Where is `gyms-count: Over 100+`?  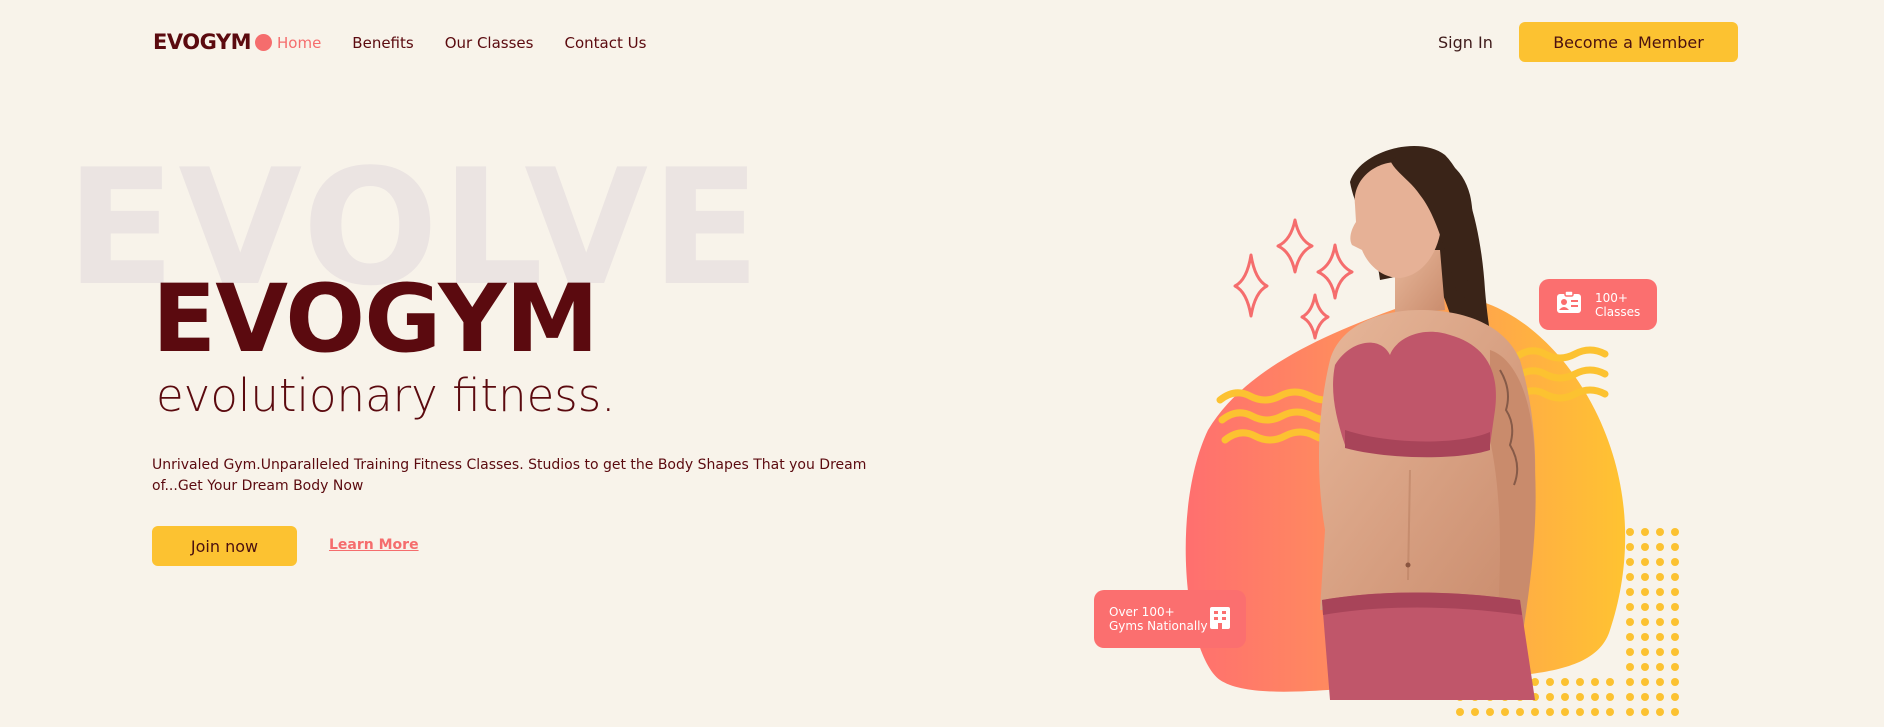 gyms-count: Over 100+ is located at coordinates (1142, 612).